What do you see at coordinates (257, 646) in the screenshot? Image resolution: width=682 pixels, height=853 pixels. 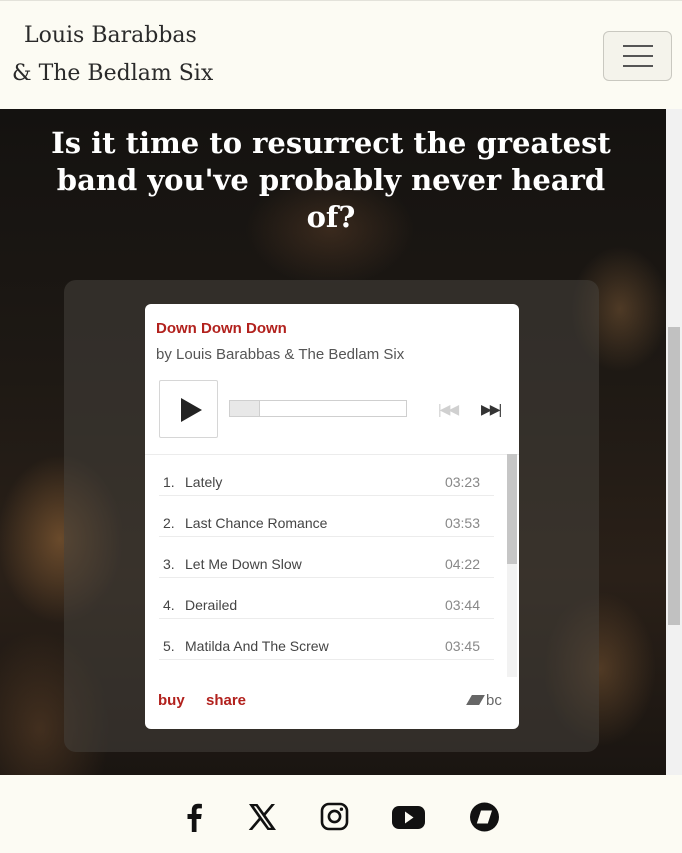 I see `track-name: Matilda And The Screw` at bounding box center [257, 646].